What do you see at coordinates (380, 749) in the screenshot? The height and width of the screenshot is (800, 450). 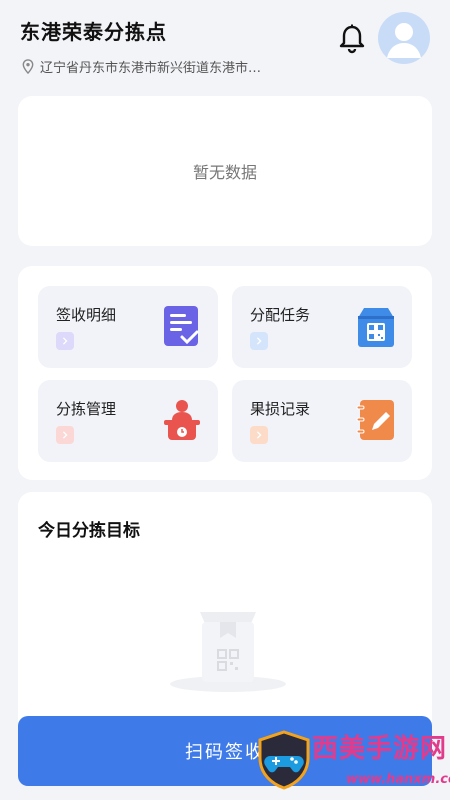 I see `watermark-title: 西美手游网` at bounding box center [380, 749].